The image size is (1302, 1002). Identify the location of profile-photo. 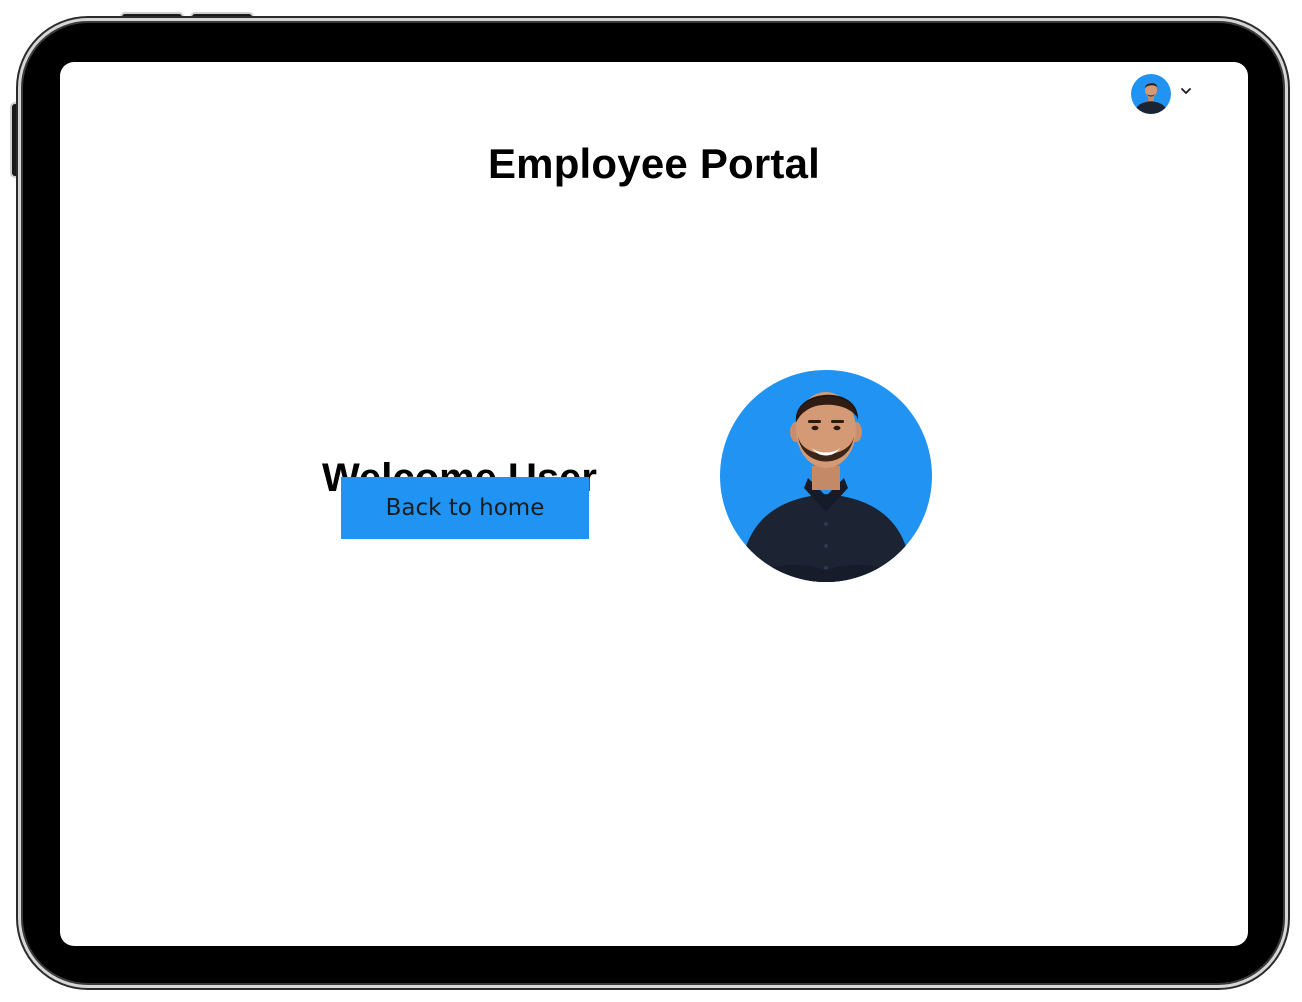
(826, 476).